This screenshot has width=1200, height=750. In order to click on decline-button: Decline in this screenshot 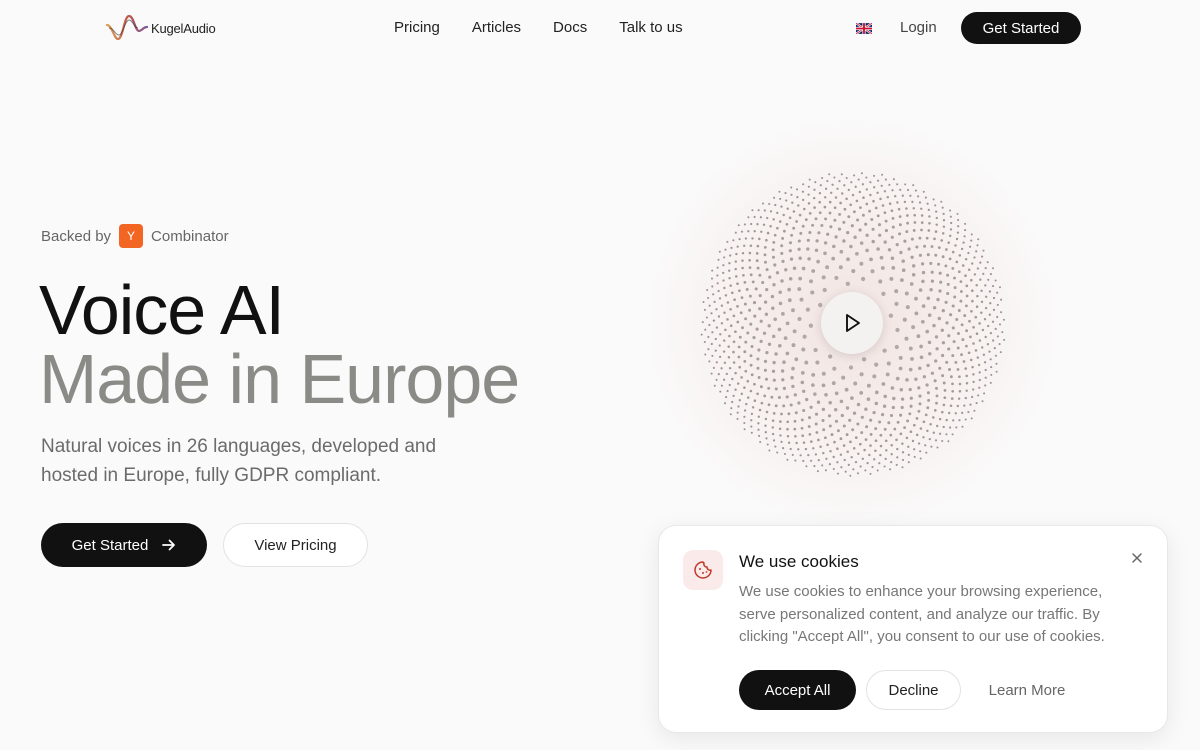, I will do `click(913, 690)`.